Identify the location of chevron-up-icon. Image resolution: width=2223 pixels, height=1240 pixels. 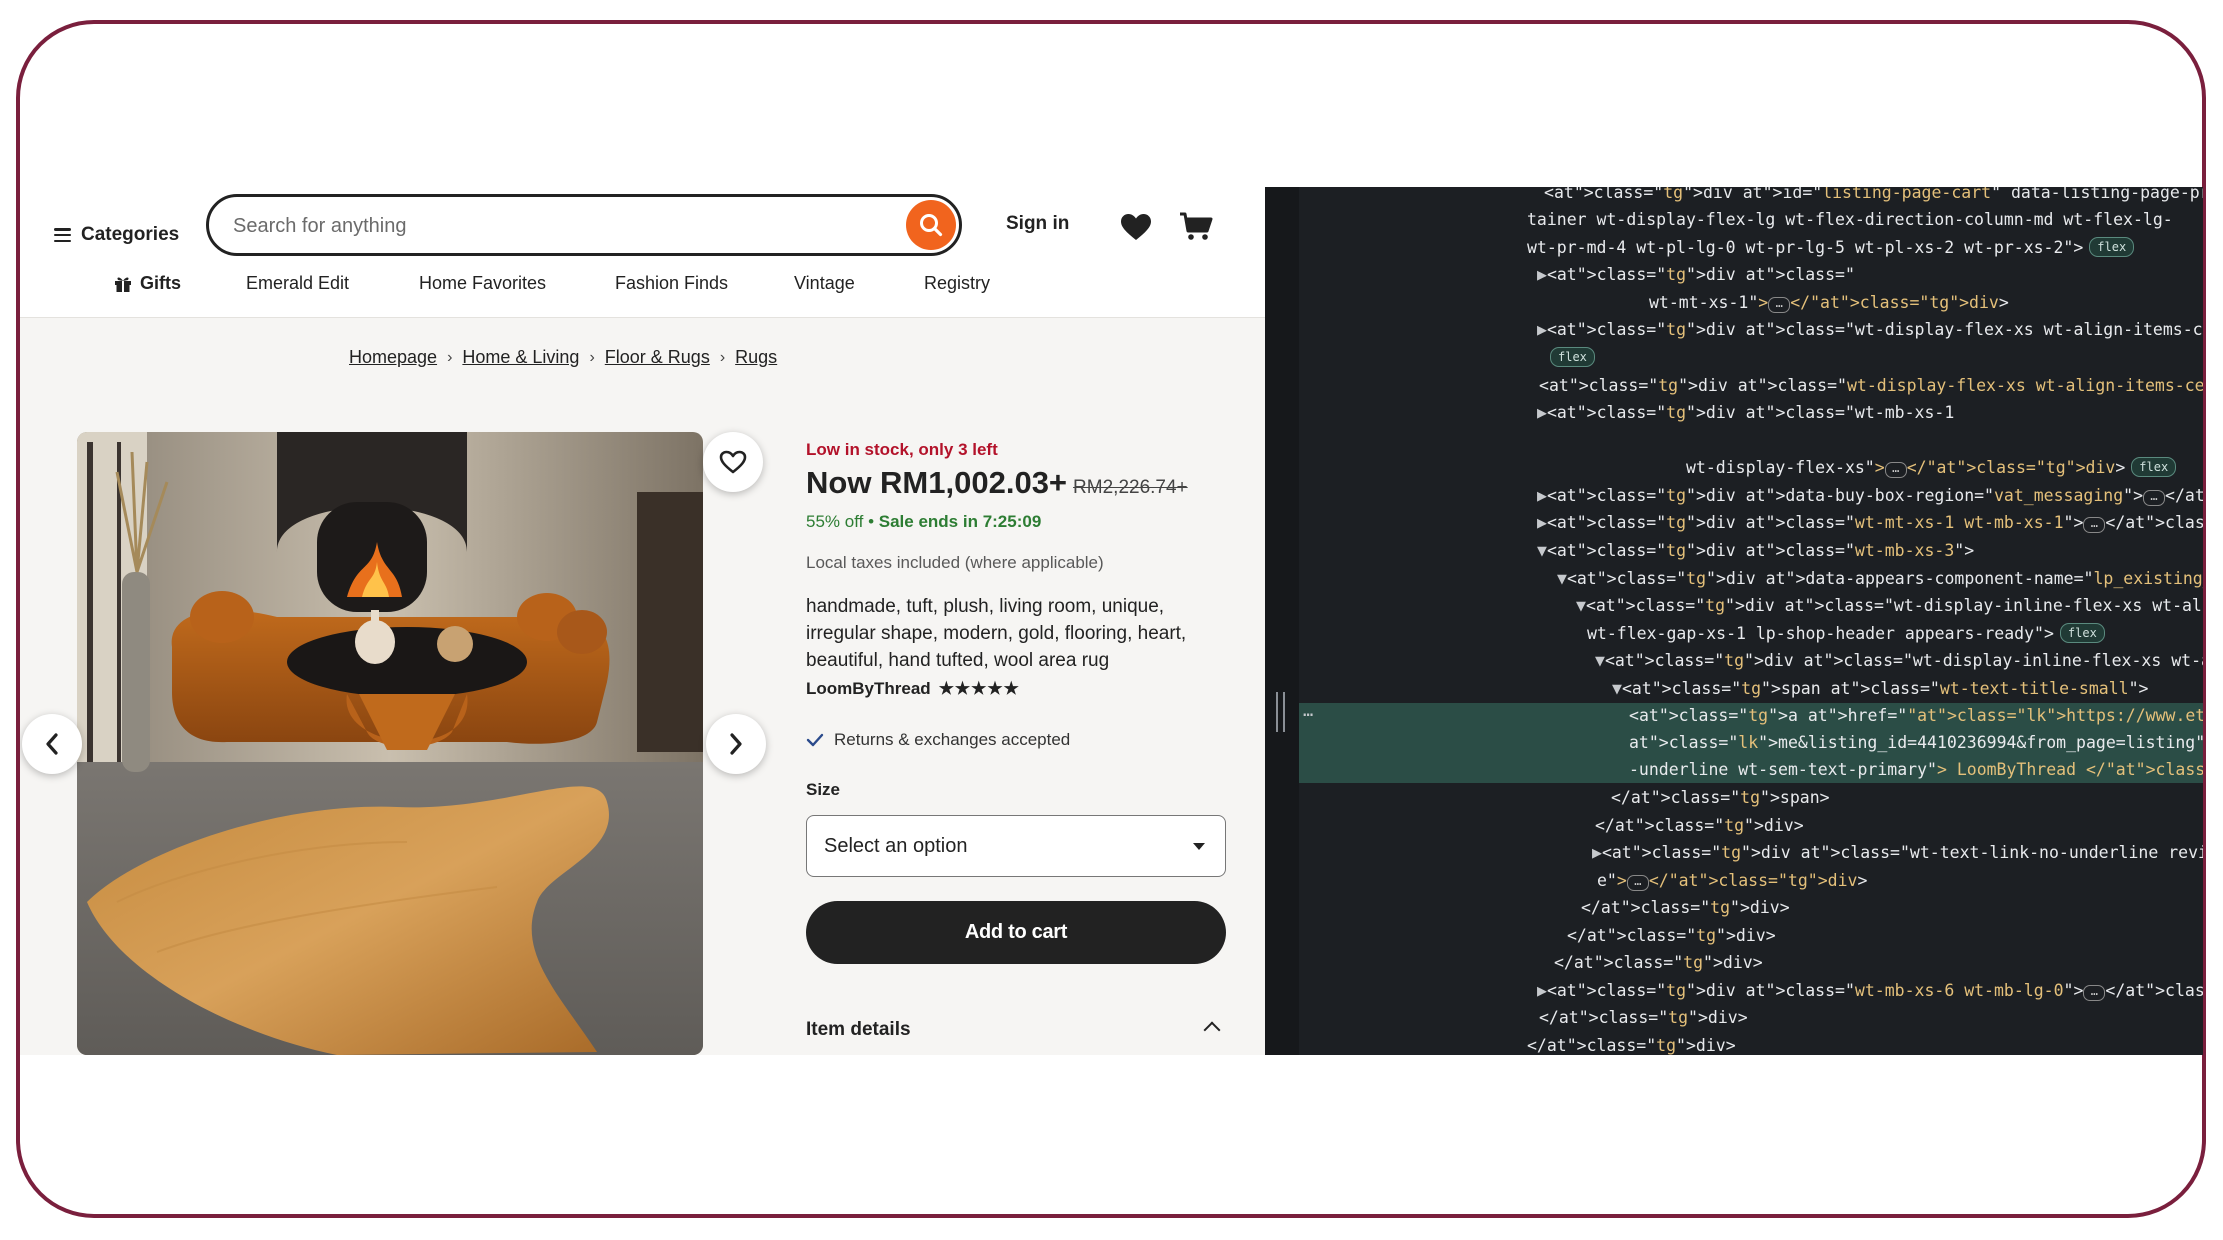
(1212, 1030).